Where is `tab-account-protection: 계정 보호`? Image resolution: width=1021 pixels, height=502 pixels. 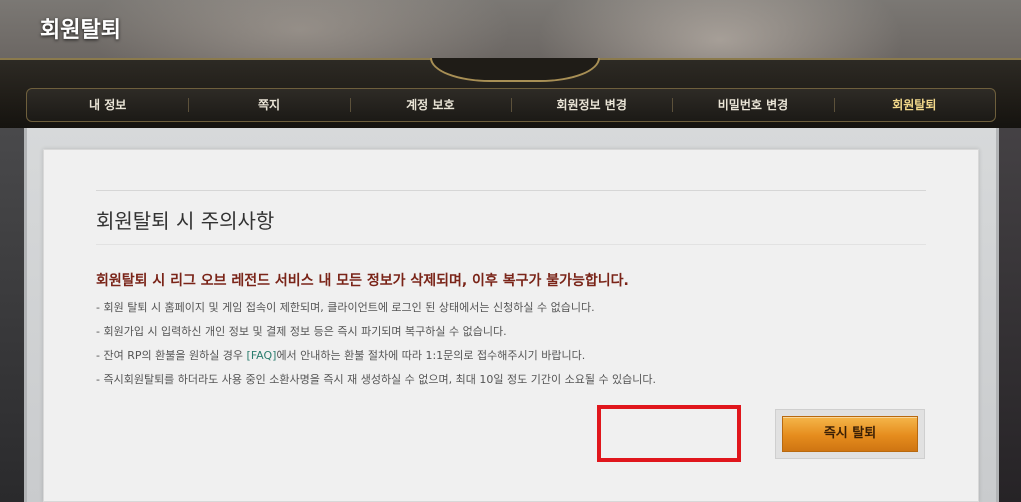 tab-account-protection: 계정 보호 is located at coordinates (430, 105).